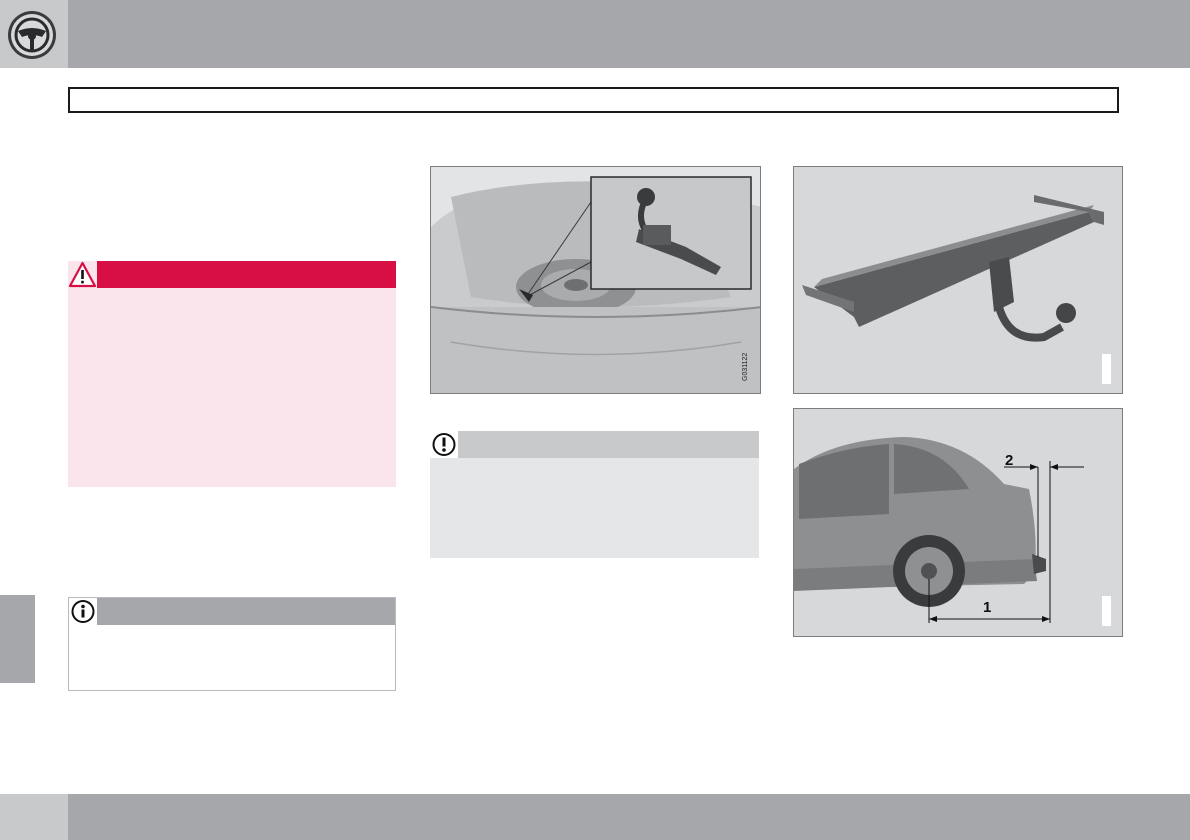 This screenshot has width=1190, height=840. I want to click on warning-triangle-icon, so click(82, 274).